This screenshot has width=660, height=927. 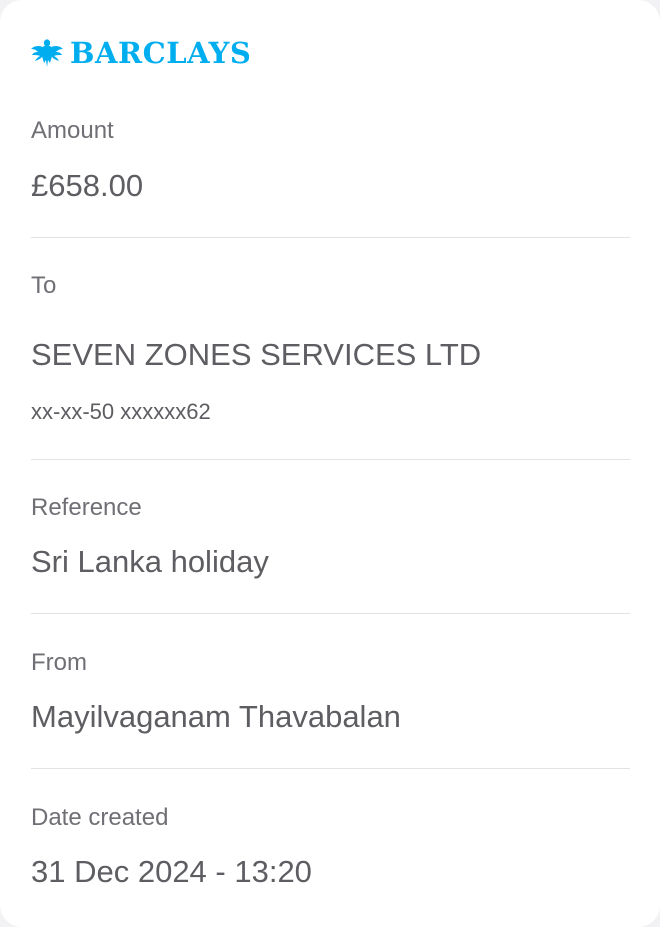 I want to click on eagle-icon, so click(x=47, y=53).